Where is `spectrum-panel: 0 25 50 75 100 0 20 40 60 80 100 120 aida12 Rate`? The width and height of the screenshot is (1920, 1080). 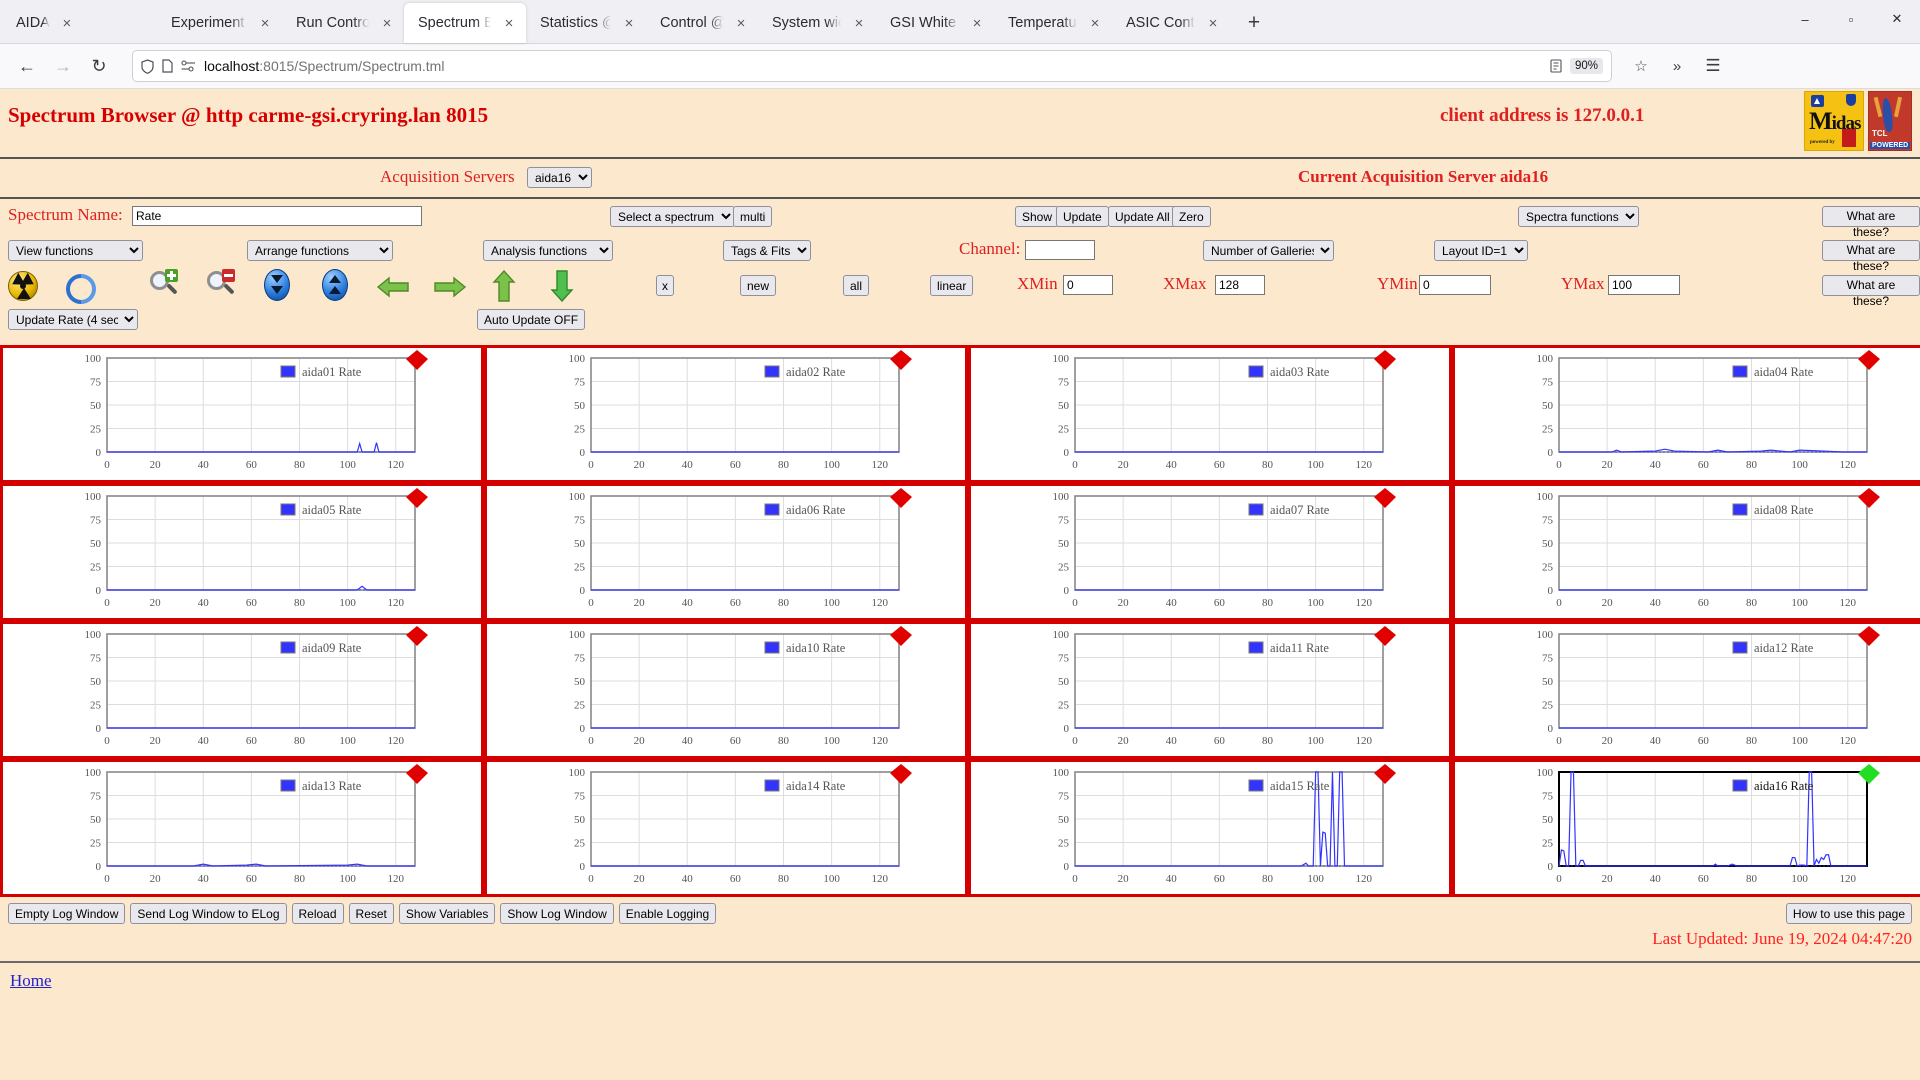 spectrum-panel: 0 25 50 75 100 0 20 40 60 80 100 120 aida12 Rate is located at coordinates (1686, 690).